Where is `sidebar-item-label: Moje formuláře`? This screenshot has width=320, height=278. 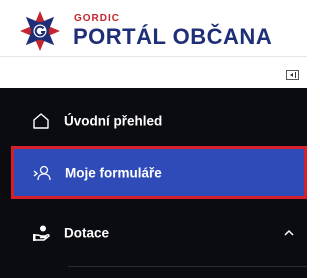
sidebar-item-label: Moje formuláře is located at coordinates (113, 172).